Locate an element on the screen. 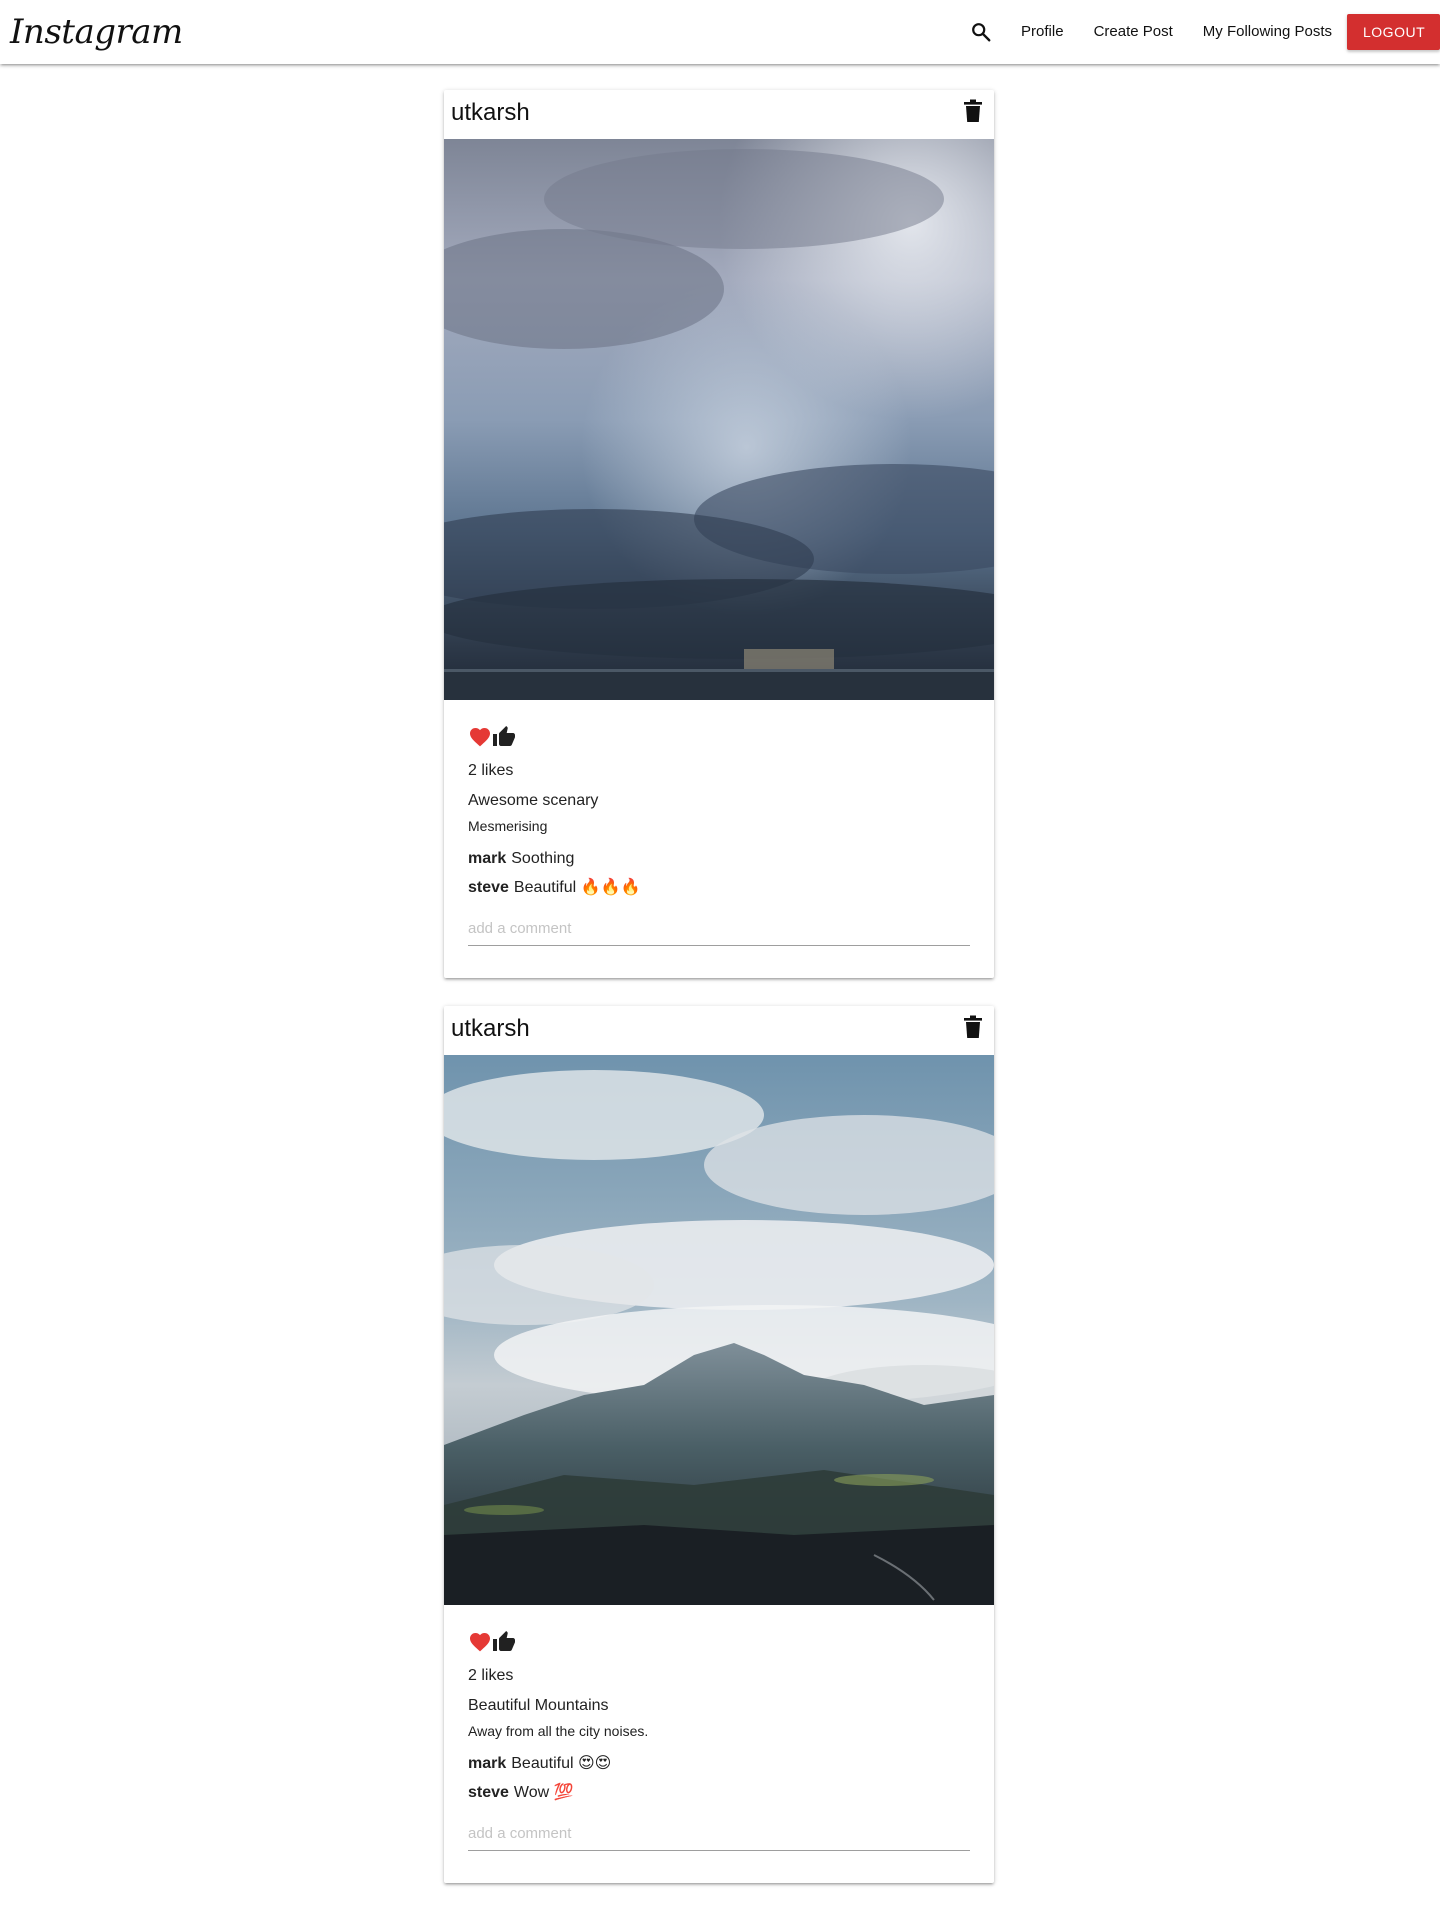  logout-button: LOGOUT is located at coordinates (1393, 32).